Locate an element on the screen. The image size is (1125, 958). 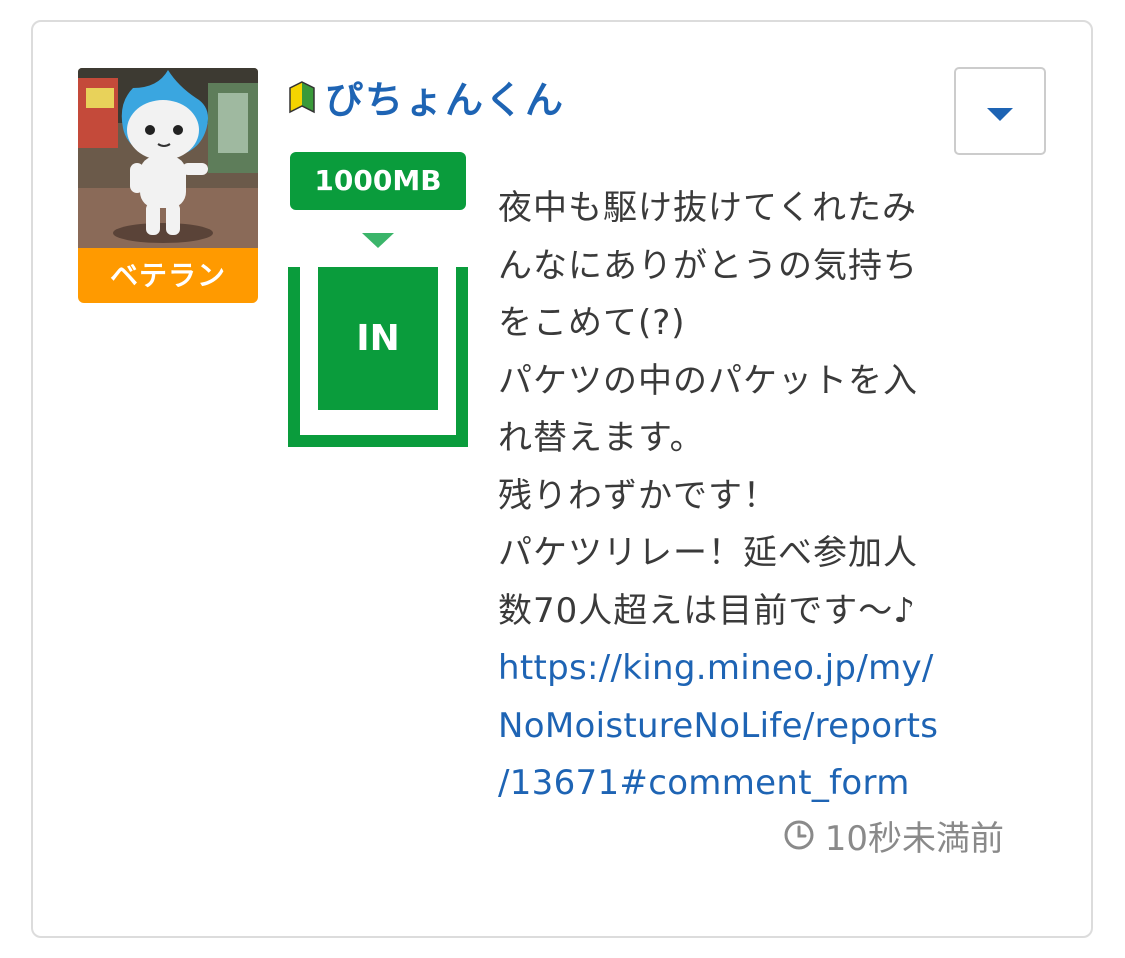
post-menu-button is located at coordinates (1000, 111).